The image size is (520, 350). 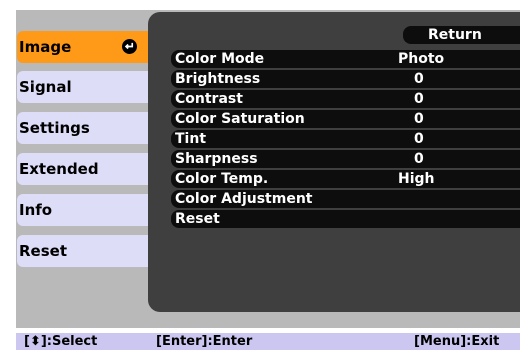 What do you see at coordinates (220, 59) in the screenshot?
I see `setting-label: Color Mode` at bounding box center [220, 59].